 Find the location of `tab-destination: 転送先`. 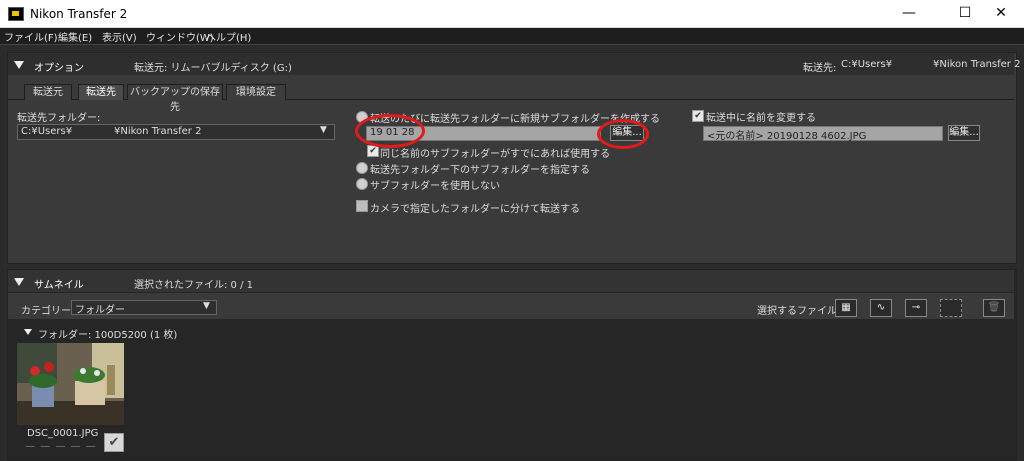

tab-destination: 転送先 is located at coordinates (101, 92).